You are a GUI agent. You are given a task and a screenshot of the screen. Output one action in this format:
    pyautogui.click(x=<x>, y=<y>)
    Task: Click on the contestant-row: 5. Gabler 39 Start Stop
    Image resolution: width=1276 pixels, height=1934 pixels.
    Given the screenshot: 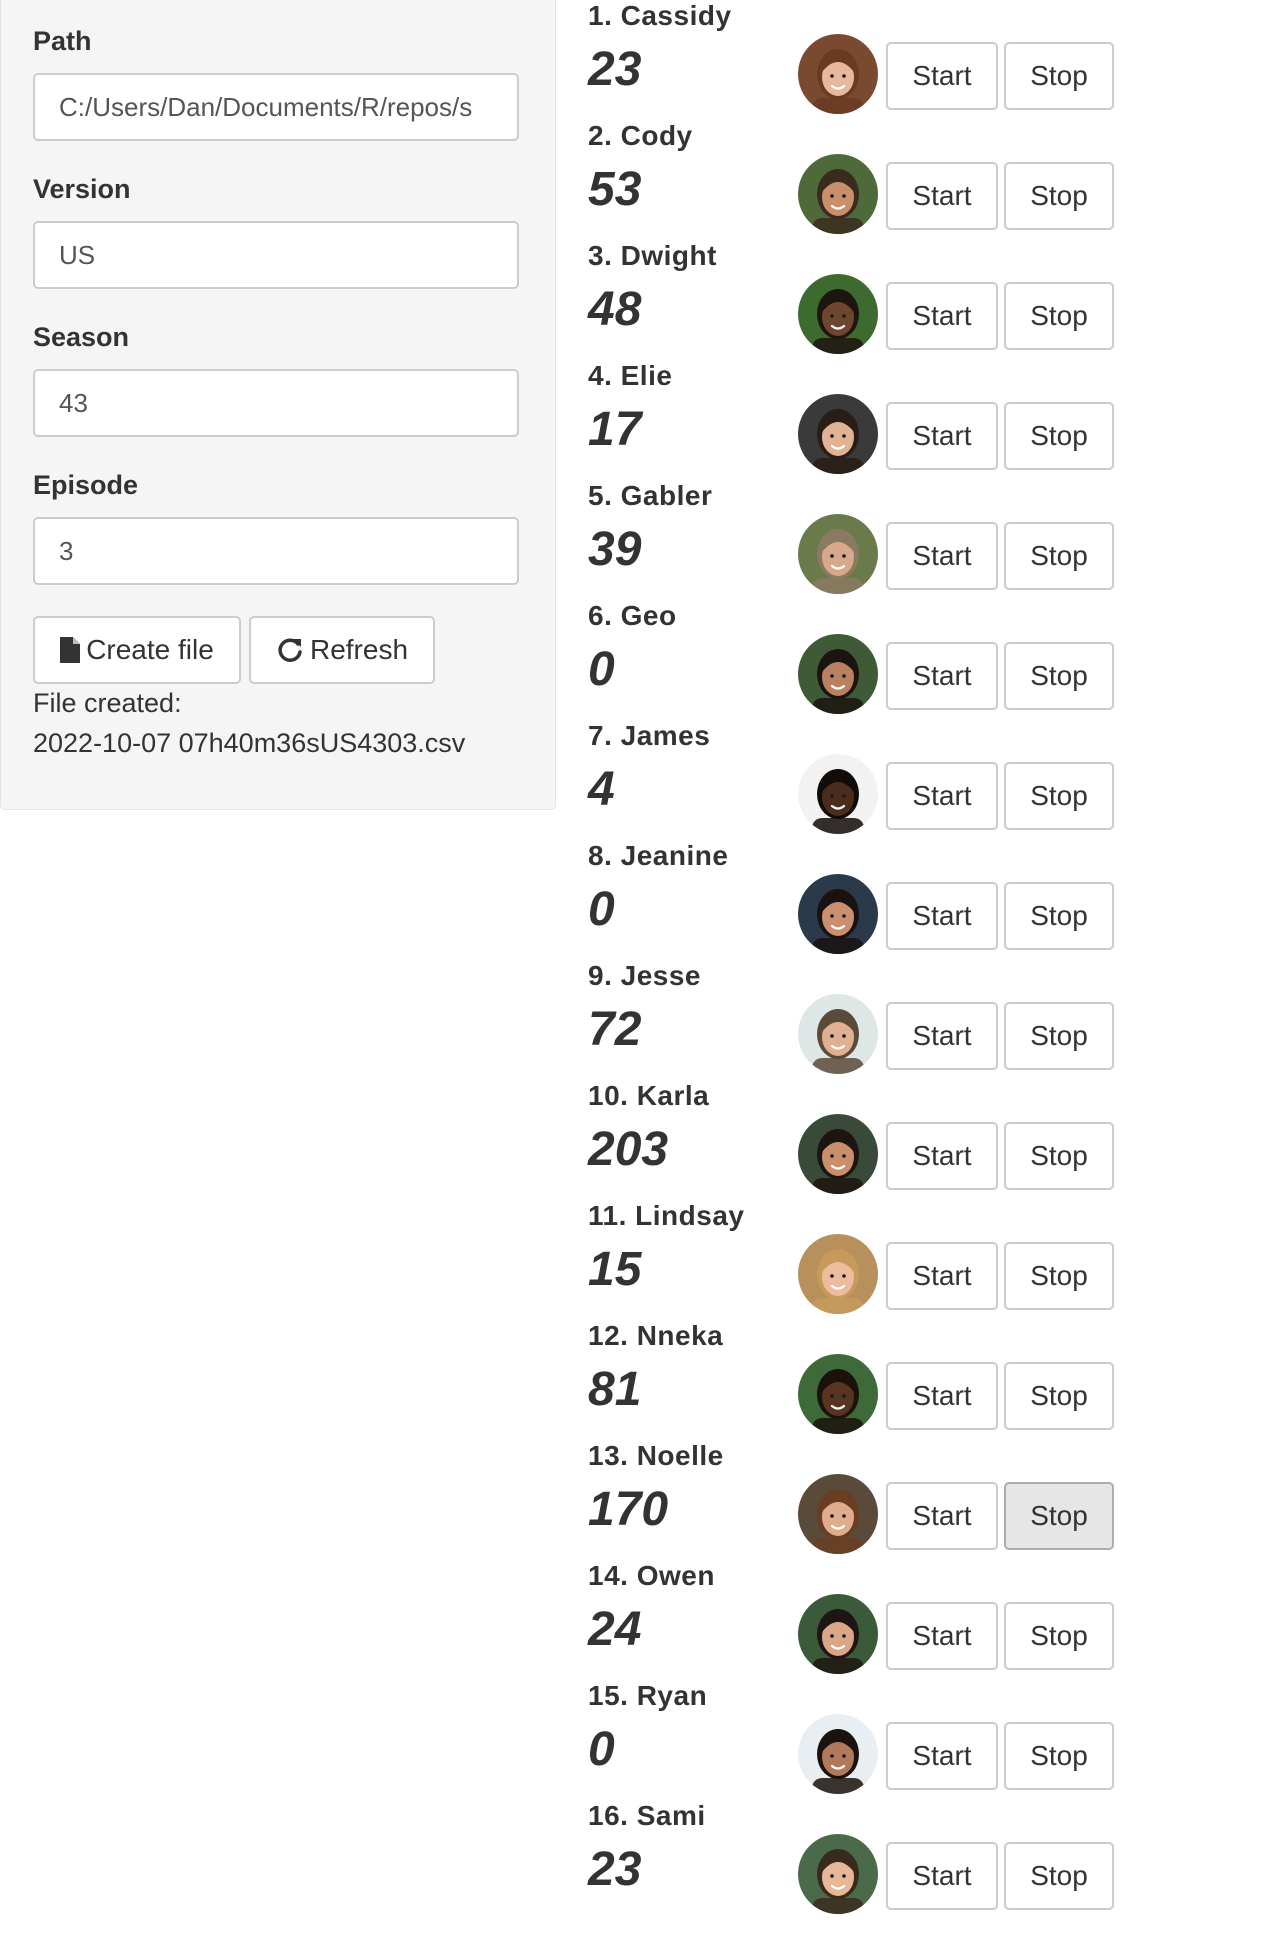 What is the action you would take?
    pyautogui.click(x=868, y=547)
    